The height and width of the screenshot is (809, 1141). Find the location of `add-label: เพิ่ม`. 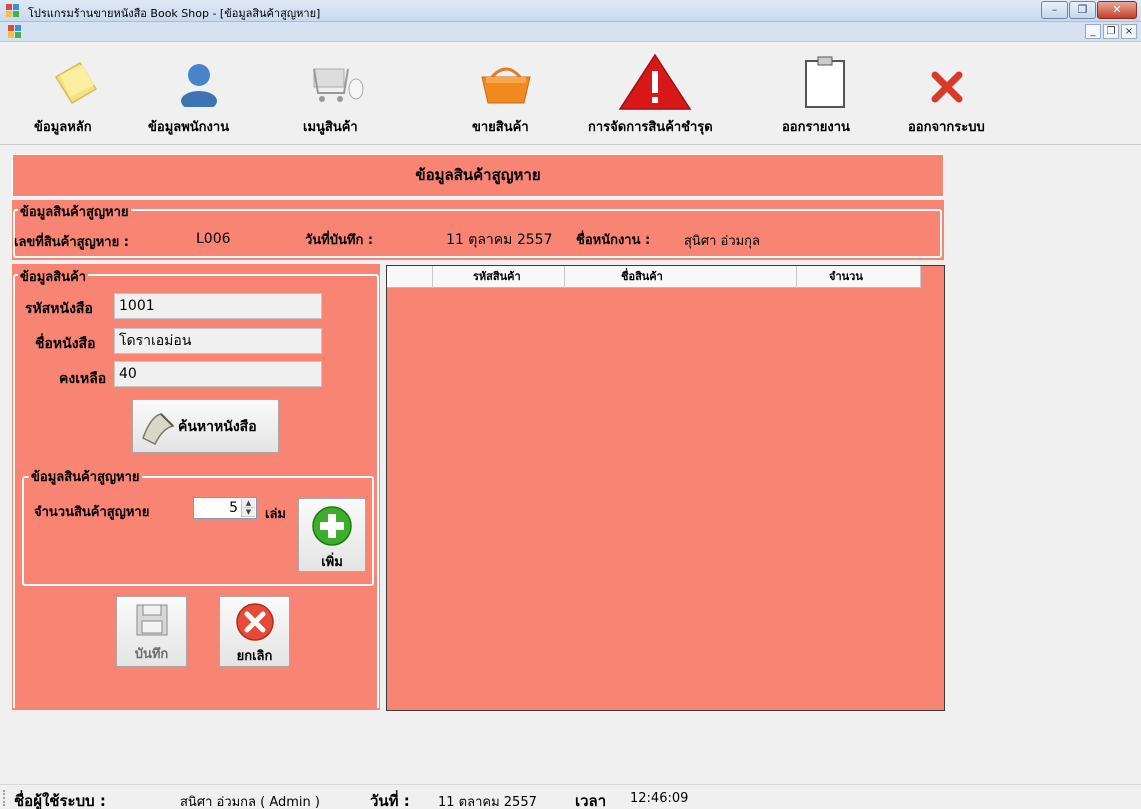

add-label: เพิ่ม is located at coordinates (332, 562).